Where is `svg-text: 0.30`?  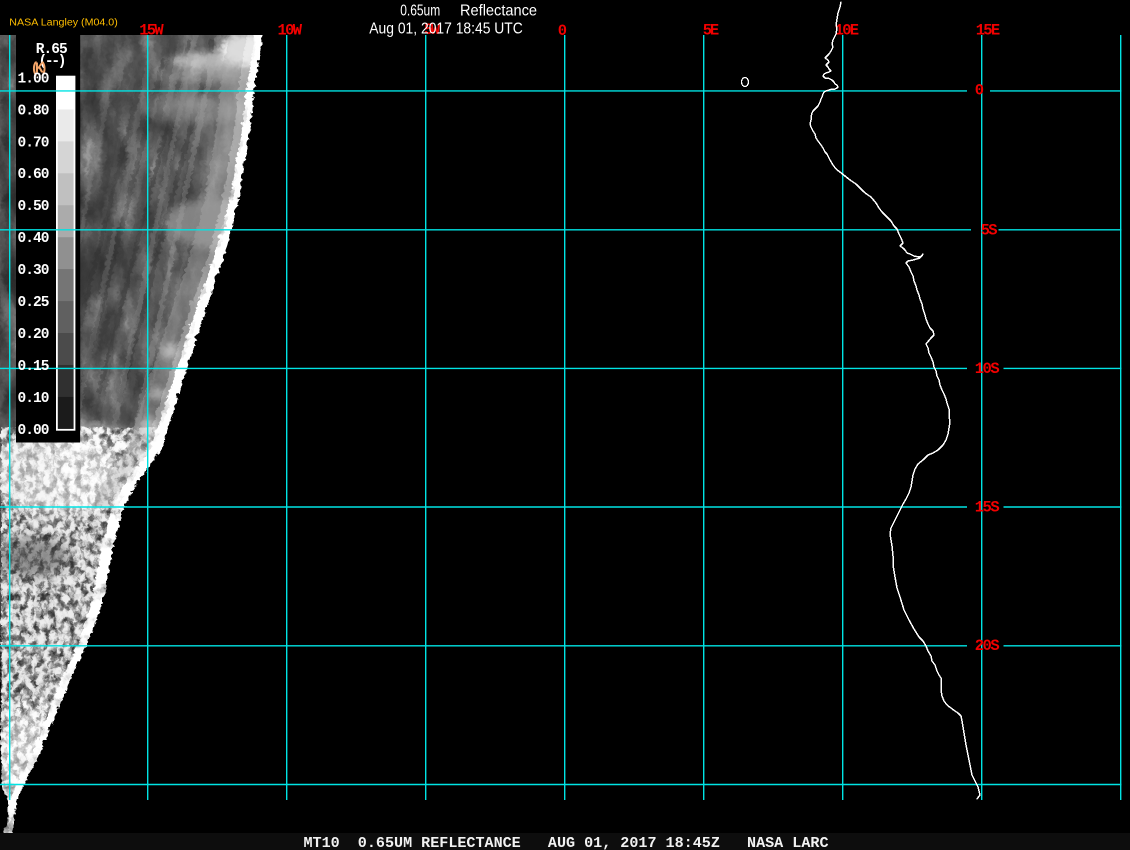 svg-text: 0.30 is located at coordinates (34, 271).